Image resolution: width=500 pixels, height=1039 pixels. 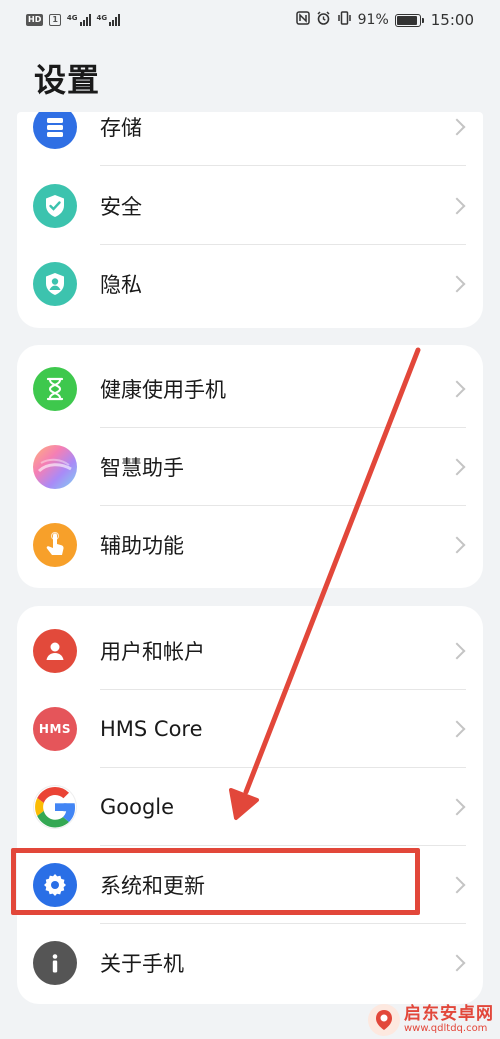 I want to click on settings-item-digital-balance: 健康使用手机, so click(x=250, y=389).